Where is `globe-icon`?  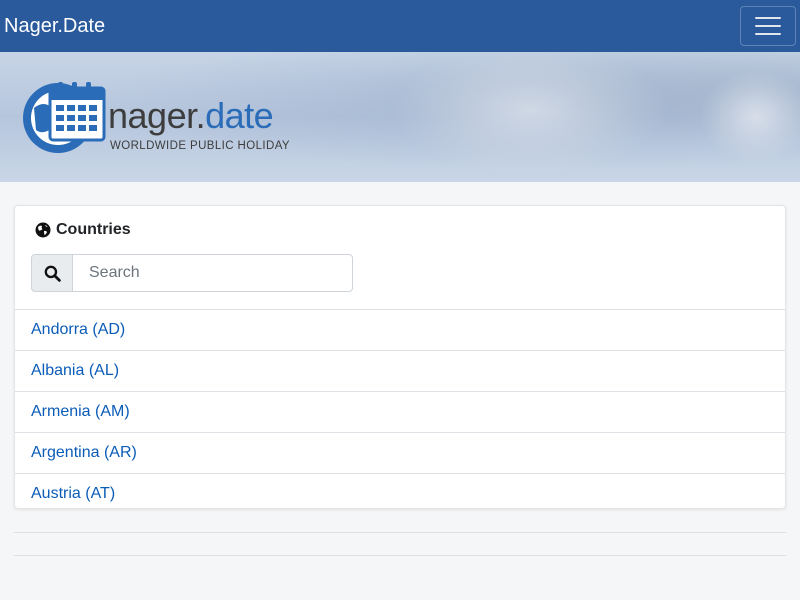
globe-icon is located at coordinates (43, 230).